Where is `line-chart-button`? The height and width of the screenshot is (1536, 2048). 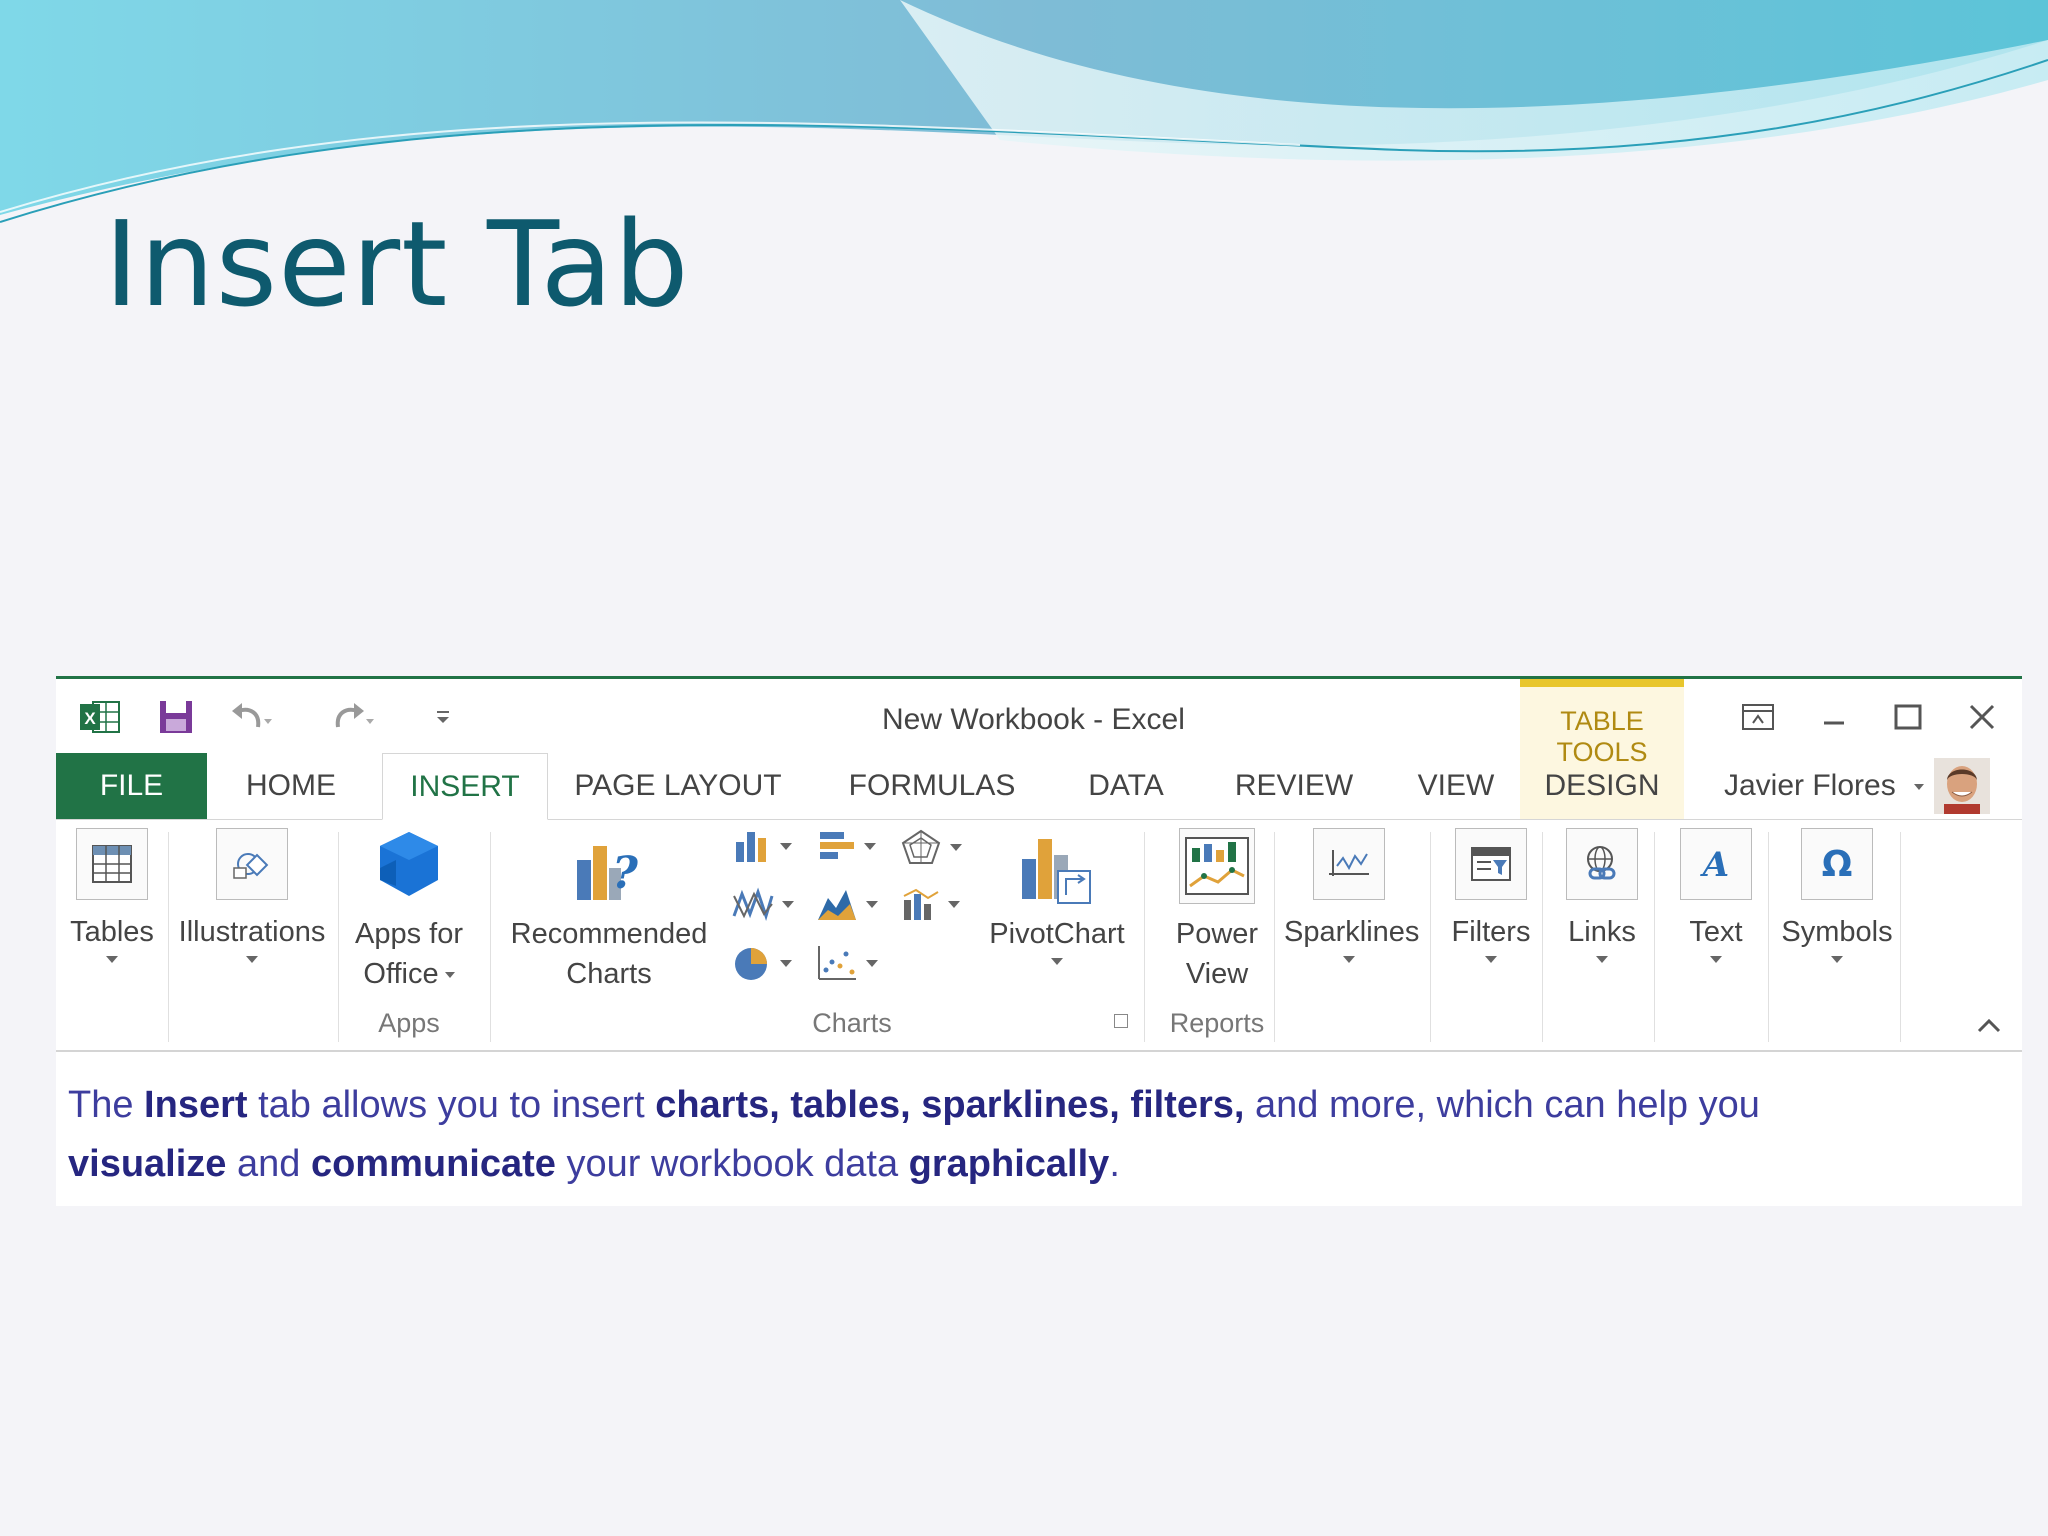
line-chart-button is located at coordinates (763, 904).